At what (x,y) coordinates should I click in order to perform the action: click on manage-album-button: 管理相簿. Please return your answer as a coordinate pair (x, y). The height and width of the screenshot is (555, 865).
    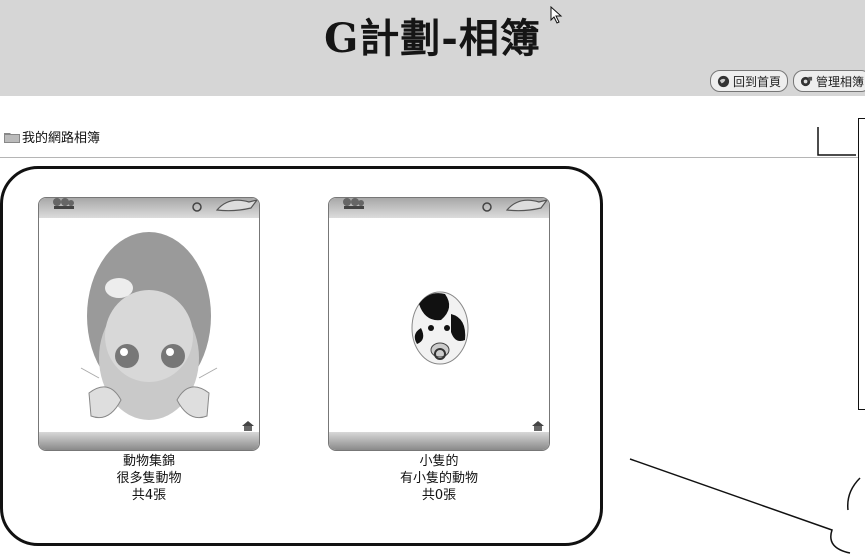
    Looking at the image, I should click on (828, 81).